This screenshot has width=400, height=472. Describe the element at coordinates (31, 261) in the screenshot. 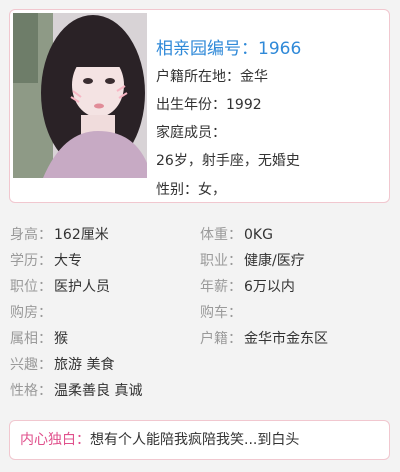

I see `detail-label: 学历：` at that location.